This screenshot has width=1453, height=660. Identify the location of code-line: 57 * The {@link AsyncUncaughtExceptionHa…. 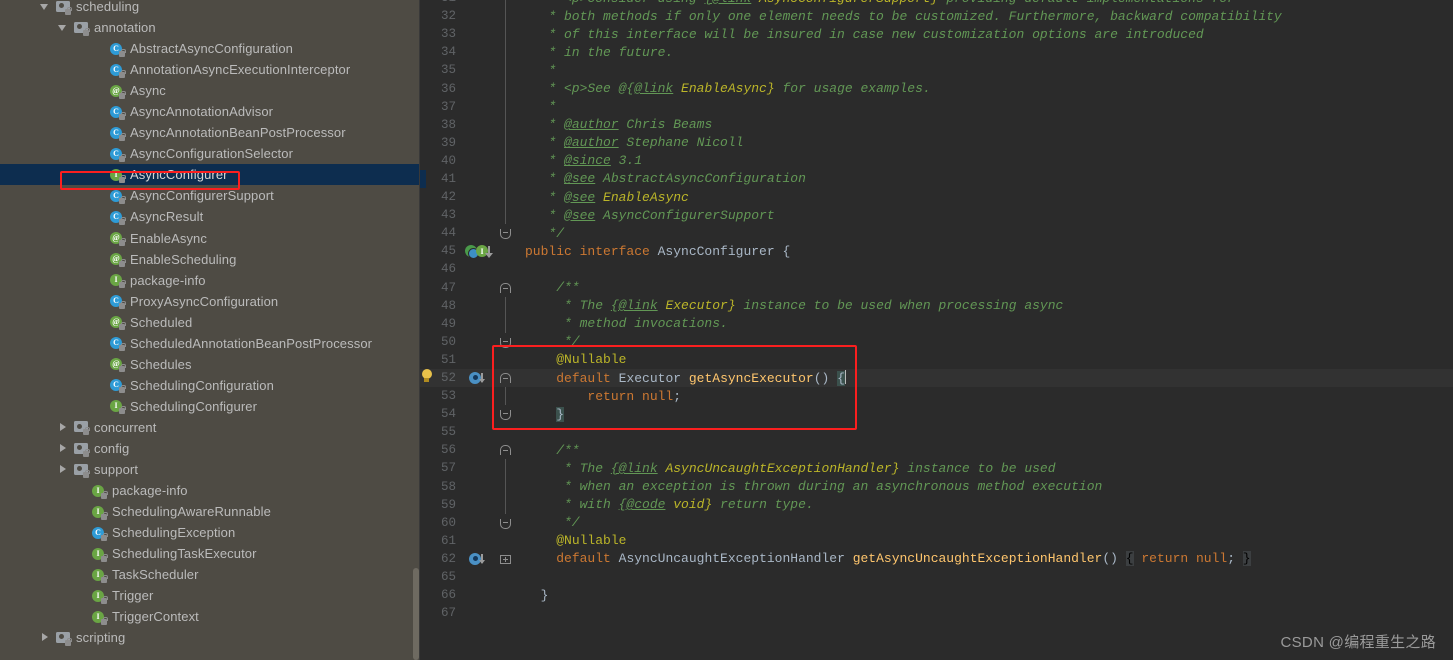
(936, 468).